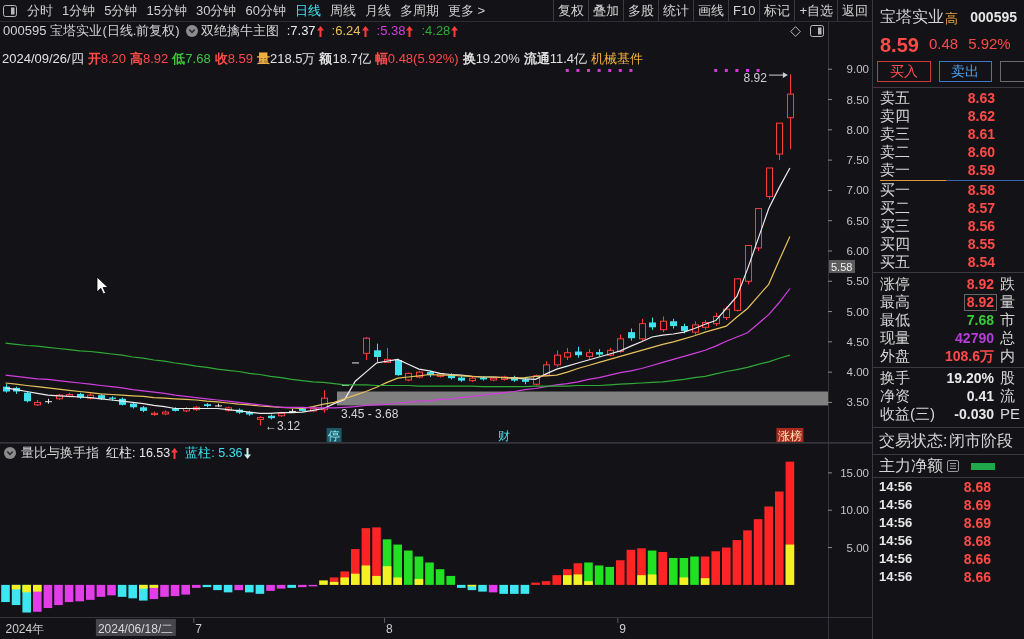  What do you see at coordinates (857, 251) in the screenshot?
I see `price-axis-label: 6.00` at bounding box center [857, 251].